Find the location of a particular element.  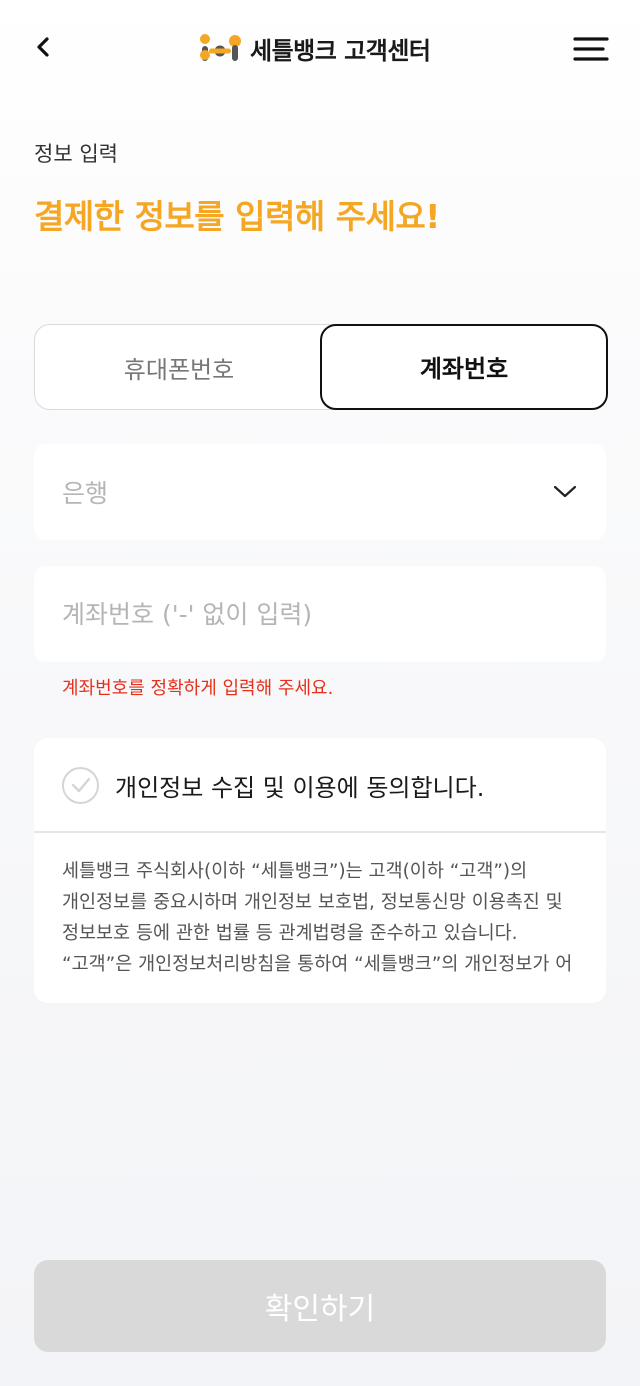

agree-checkbox is located at coordinates (80, 785).